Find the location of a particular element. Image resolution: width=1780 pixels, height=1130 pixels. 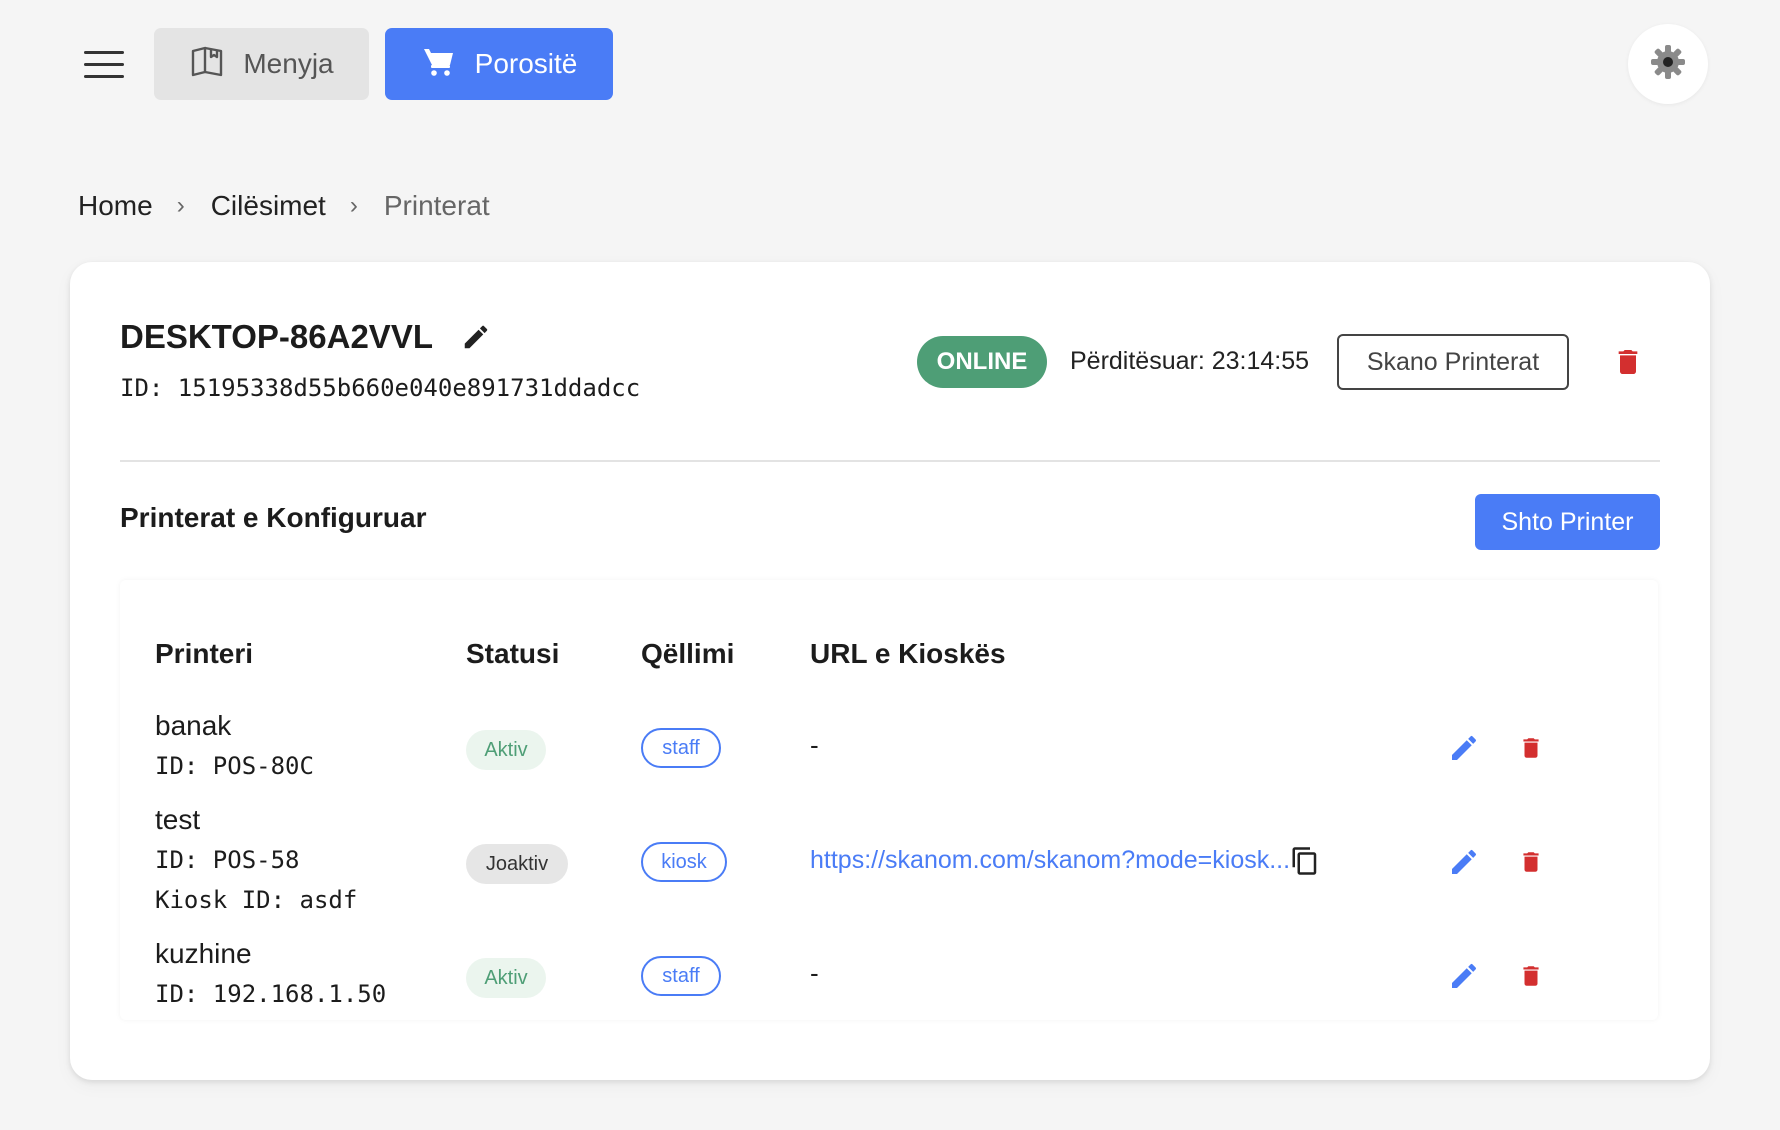

last-updated: Përditësuar: 23:14:55 is located at coordinates (1190, 361).